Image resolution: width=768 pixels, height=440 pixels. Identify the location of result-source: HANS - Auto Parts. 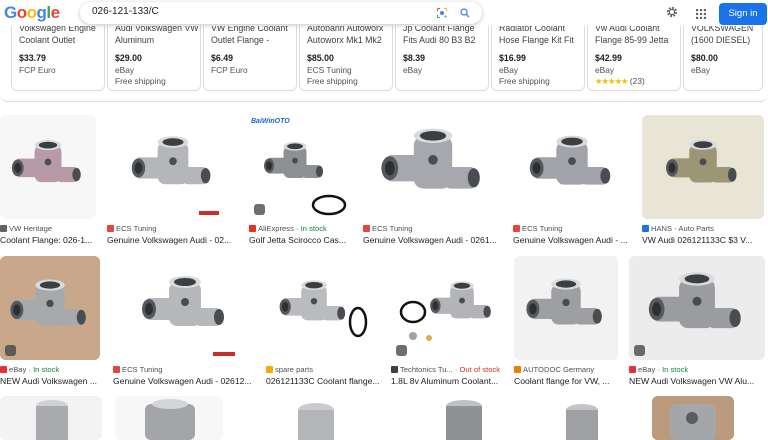
(678, 228).